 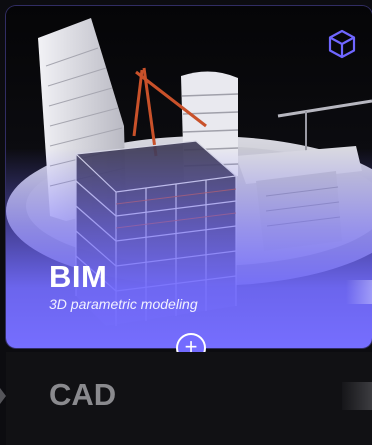 I want to click on bim-title: BIM, so click(x=78, y=276).